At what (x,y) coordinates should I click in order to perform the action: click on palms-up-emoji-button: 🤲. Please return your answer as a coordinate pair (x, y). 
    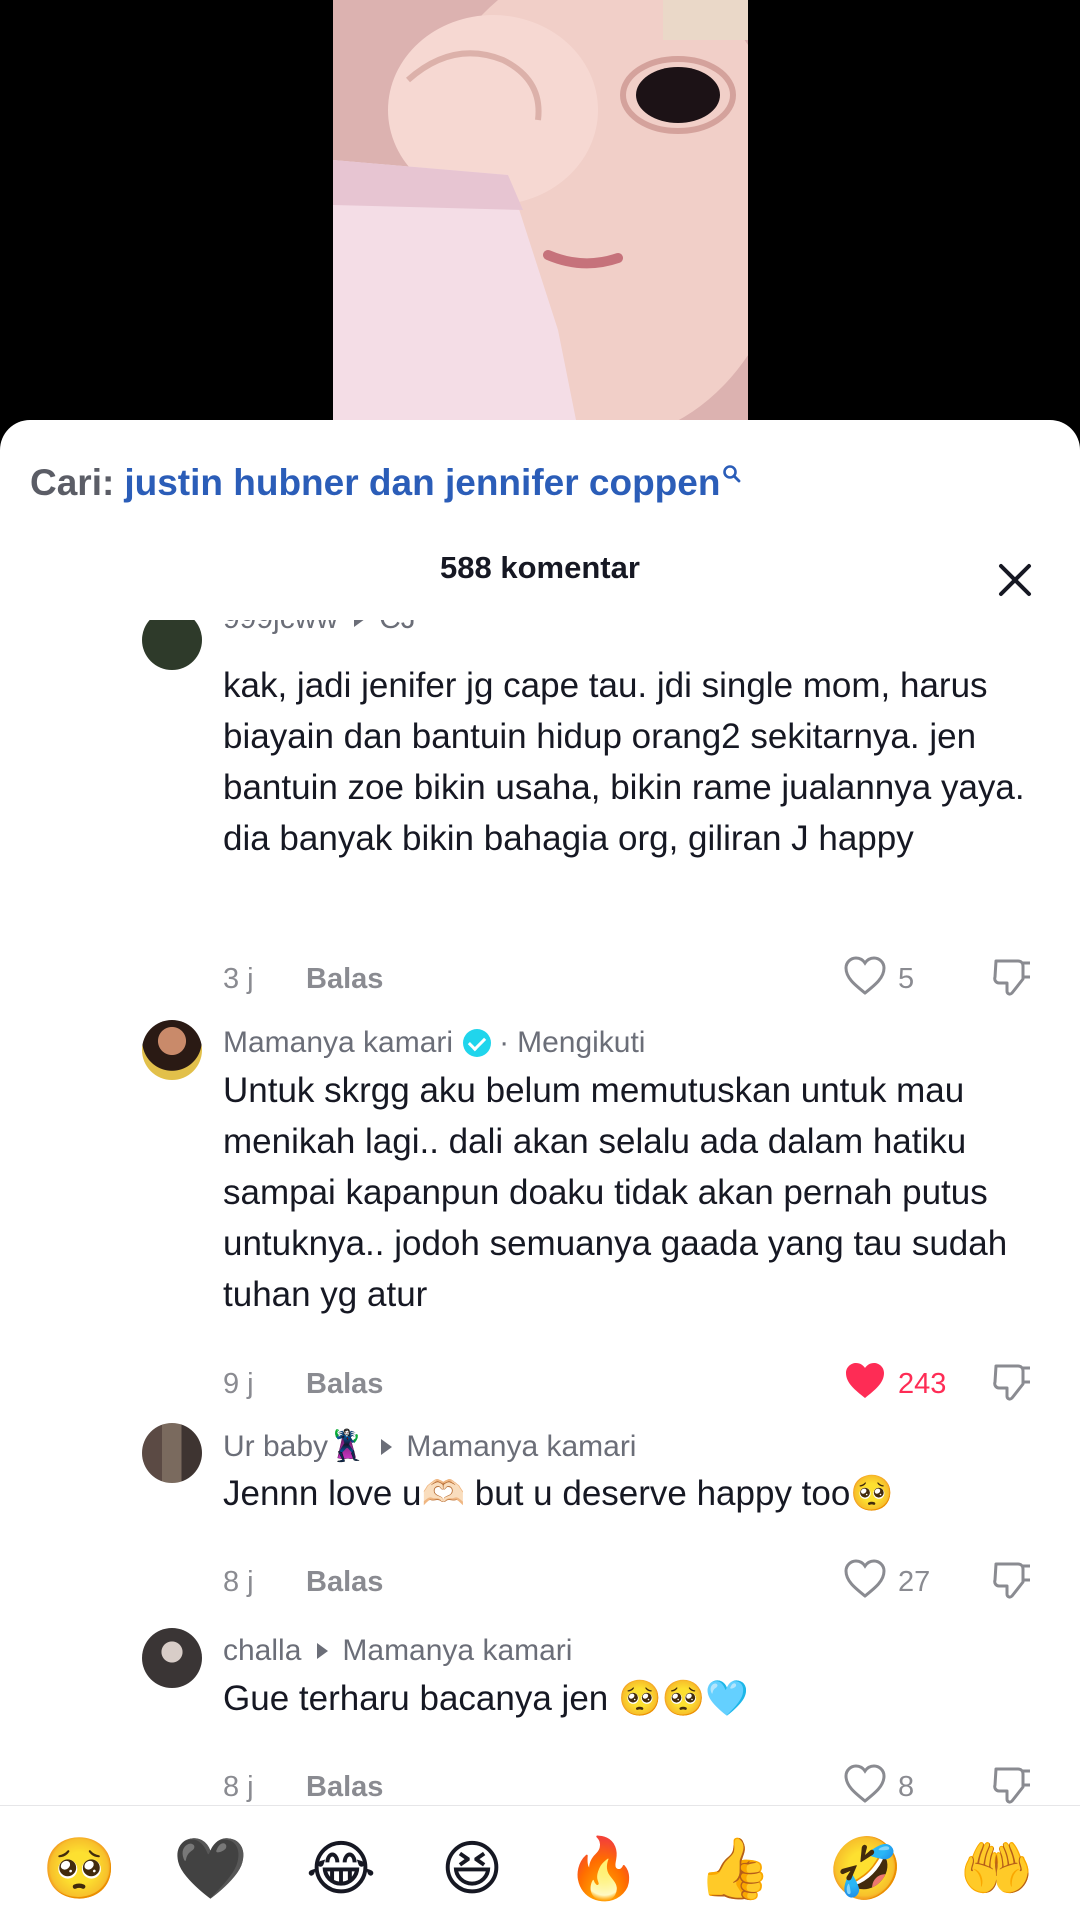
    Looking at the image, I should click on (996, 1869).